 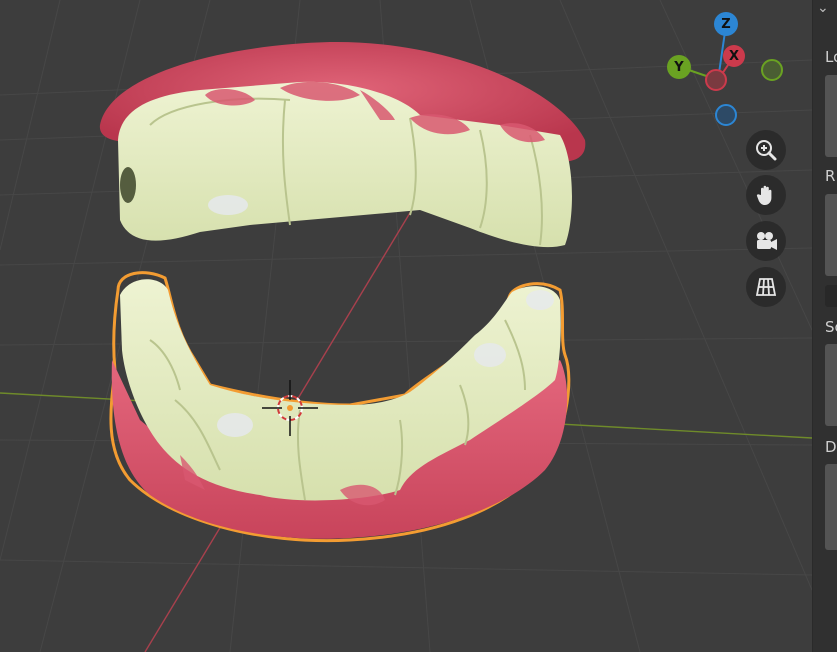 I want to click on panel-collapse-chevron: ⌄, so click(x=823, y=8).